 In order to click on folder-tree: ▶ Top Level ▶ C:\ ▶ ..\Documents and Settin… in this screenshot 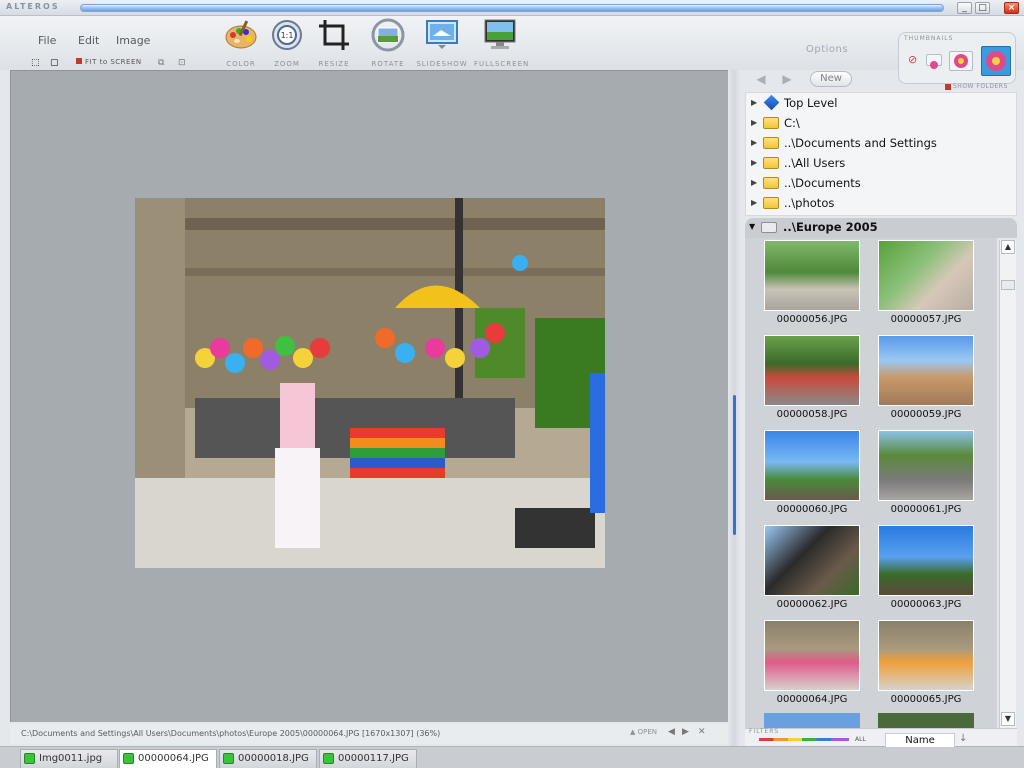, I will do `click(881, 154)`.